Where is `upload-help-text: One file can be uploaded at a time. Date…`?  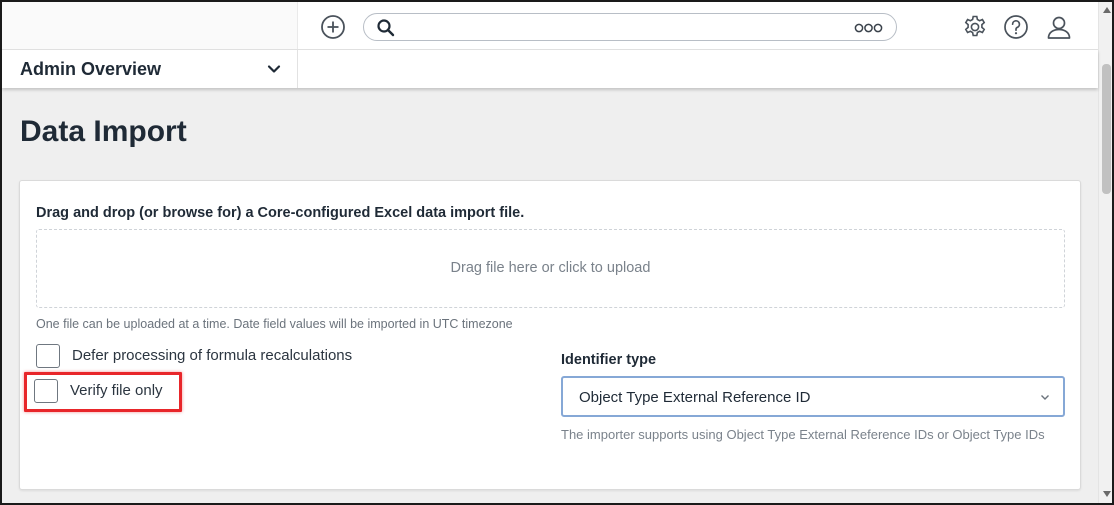
upload-help-text: One file can be uploaded at a time. Date… is located at coordinates (274, 324).